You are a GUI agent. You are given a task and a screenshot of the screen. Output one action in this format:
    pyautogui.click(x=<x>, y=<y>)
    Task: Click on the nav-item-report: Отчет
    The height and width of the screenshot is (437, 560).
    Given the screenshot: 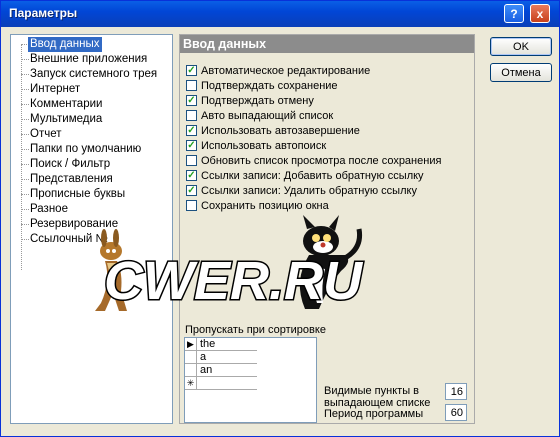 What is the action you would take?
    pyautogui.click(x=46, y=134)
    